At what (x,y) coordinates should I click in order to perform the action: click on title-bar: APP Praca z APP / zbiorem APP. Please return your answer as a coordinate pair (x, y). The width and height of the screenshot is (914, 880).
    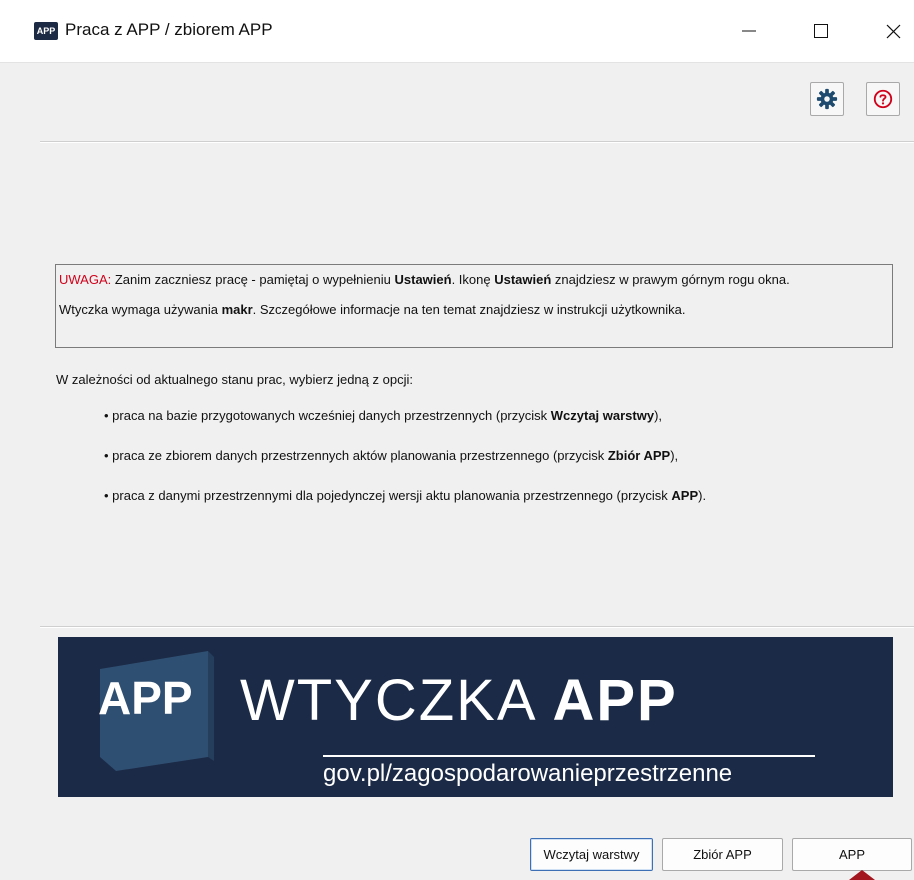
    Looking at the image, I should click on (457, 31).